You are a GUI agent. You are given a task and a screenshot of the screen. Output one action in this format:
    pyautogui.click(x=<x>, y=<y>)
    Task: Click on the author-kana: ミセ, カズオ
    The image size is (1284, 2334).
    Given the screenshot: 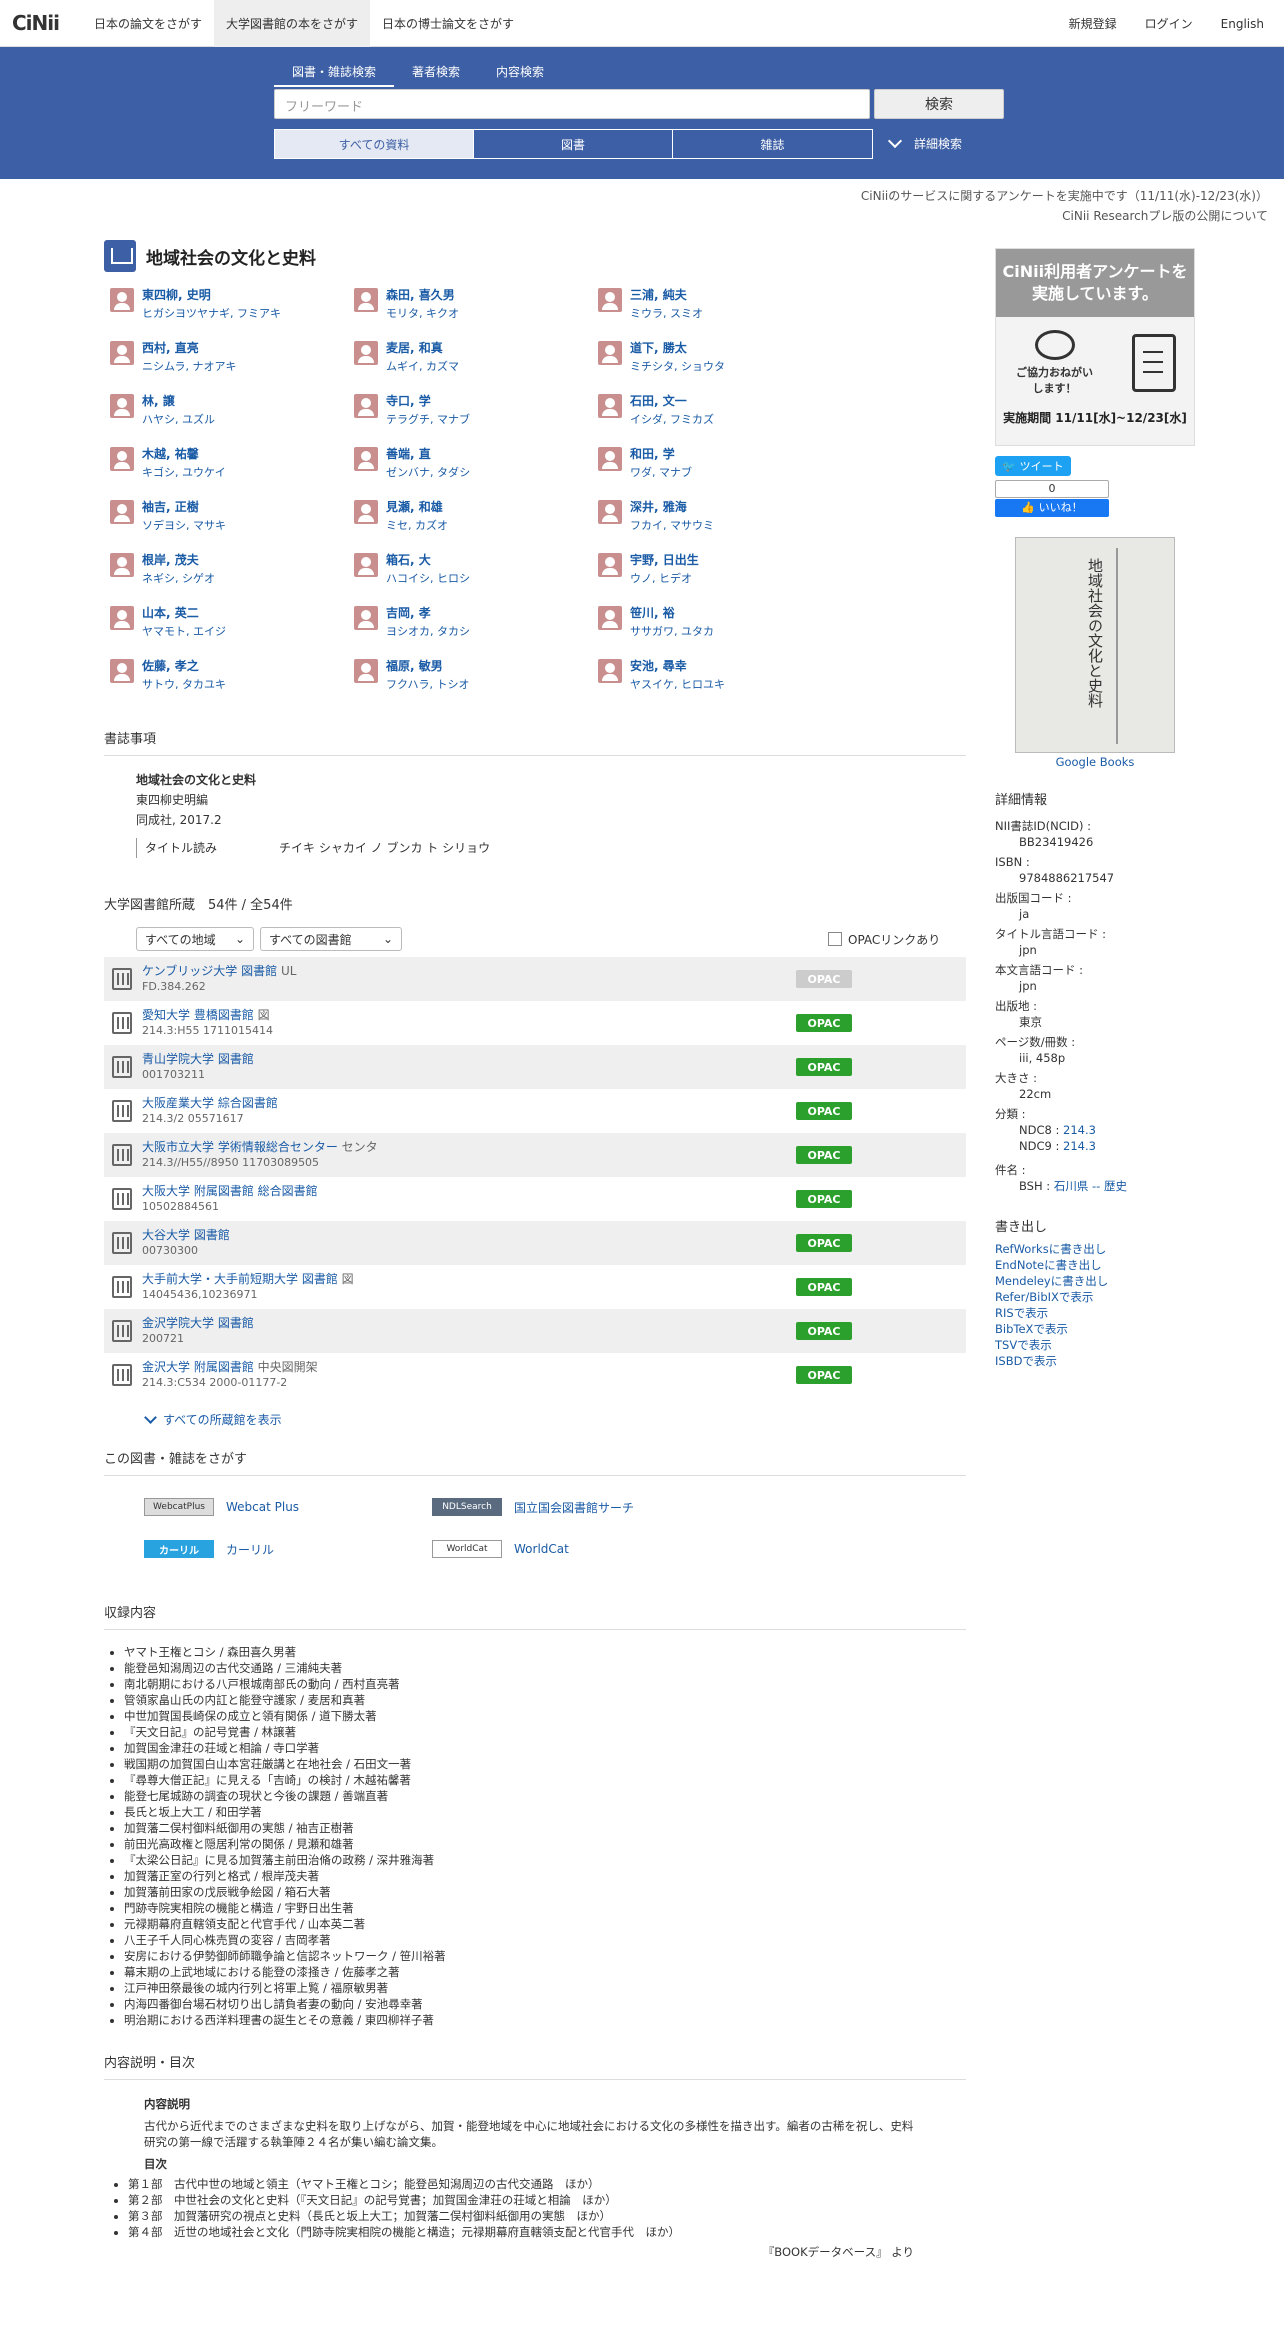 What is the action you would take?
    pyautogui.click(x=417, y=525)
    